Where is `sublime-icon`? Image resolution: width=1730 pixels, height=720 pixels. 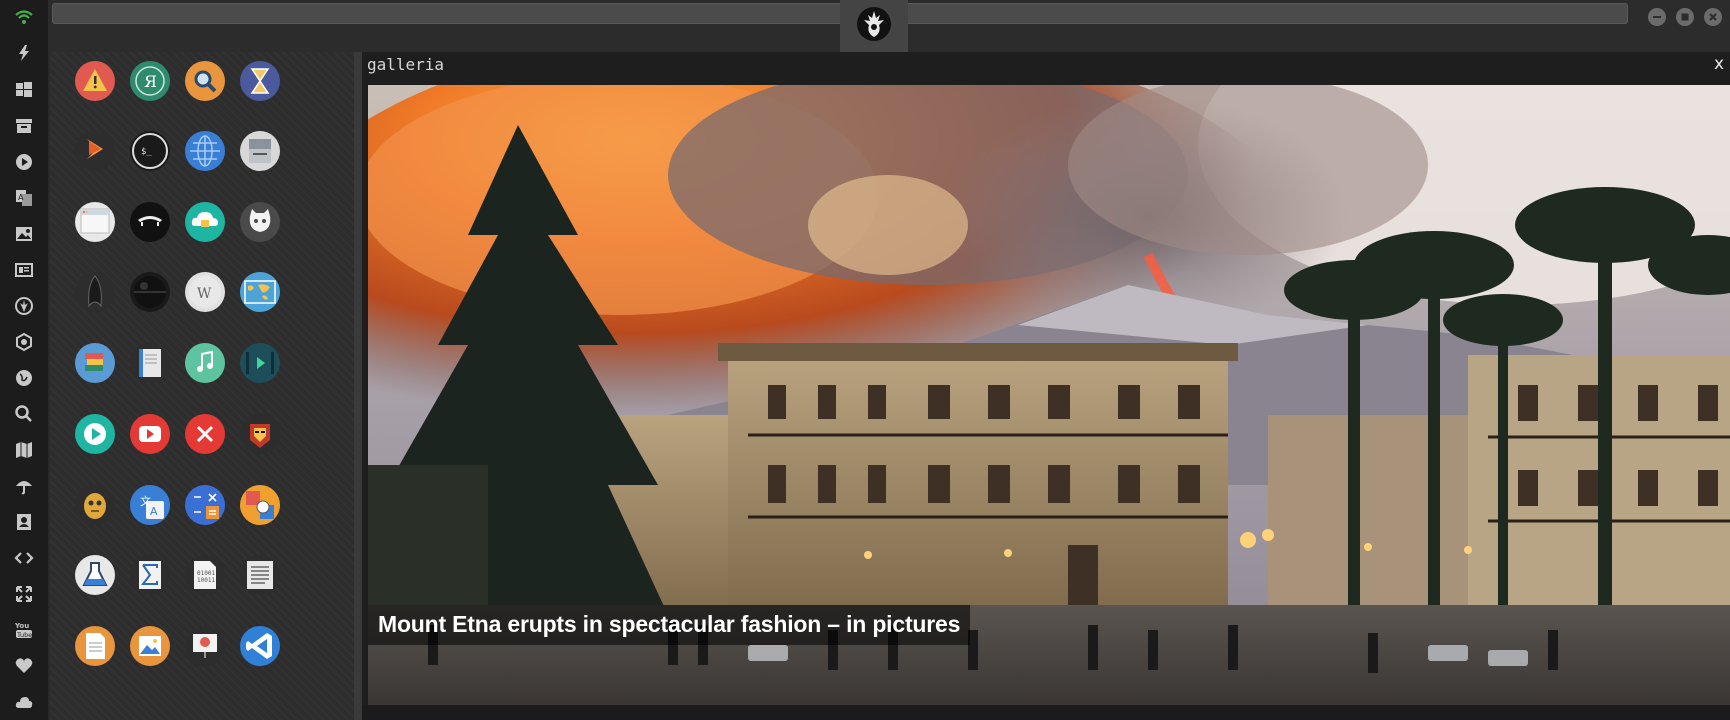 sublime-icon is located at coordinates (95, 149).